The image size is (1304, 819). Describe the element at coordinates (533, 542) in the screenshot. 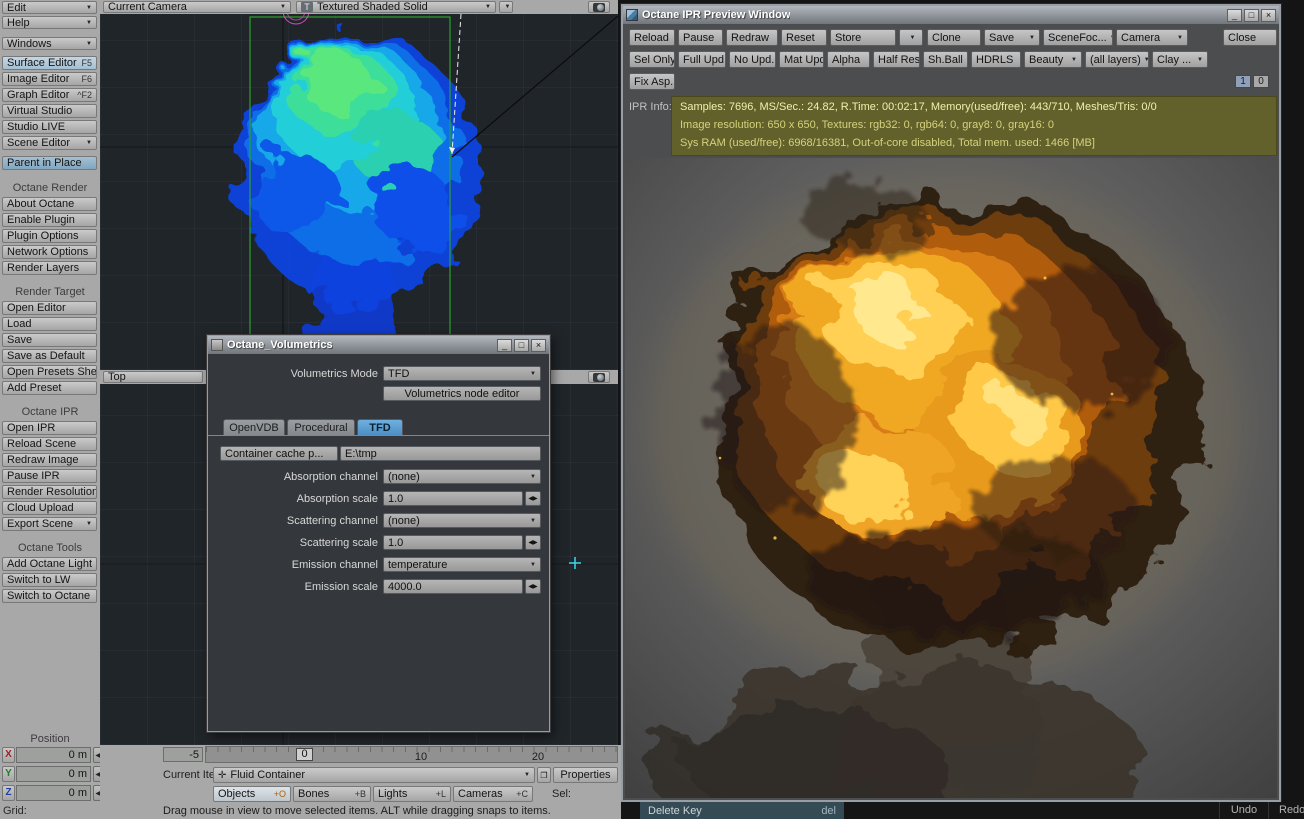

I see `scattering-scale-stepper: ◀▶` at that location.